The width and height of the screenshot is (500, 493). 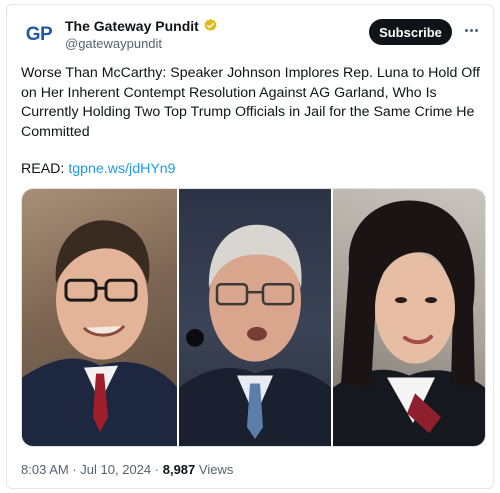 What do you see at coordinates (115, 469) in the screenshot?
I see `tweet-date: Jul 10, 2024` at bounding box center [115, 469].